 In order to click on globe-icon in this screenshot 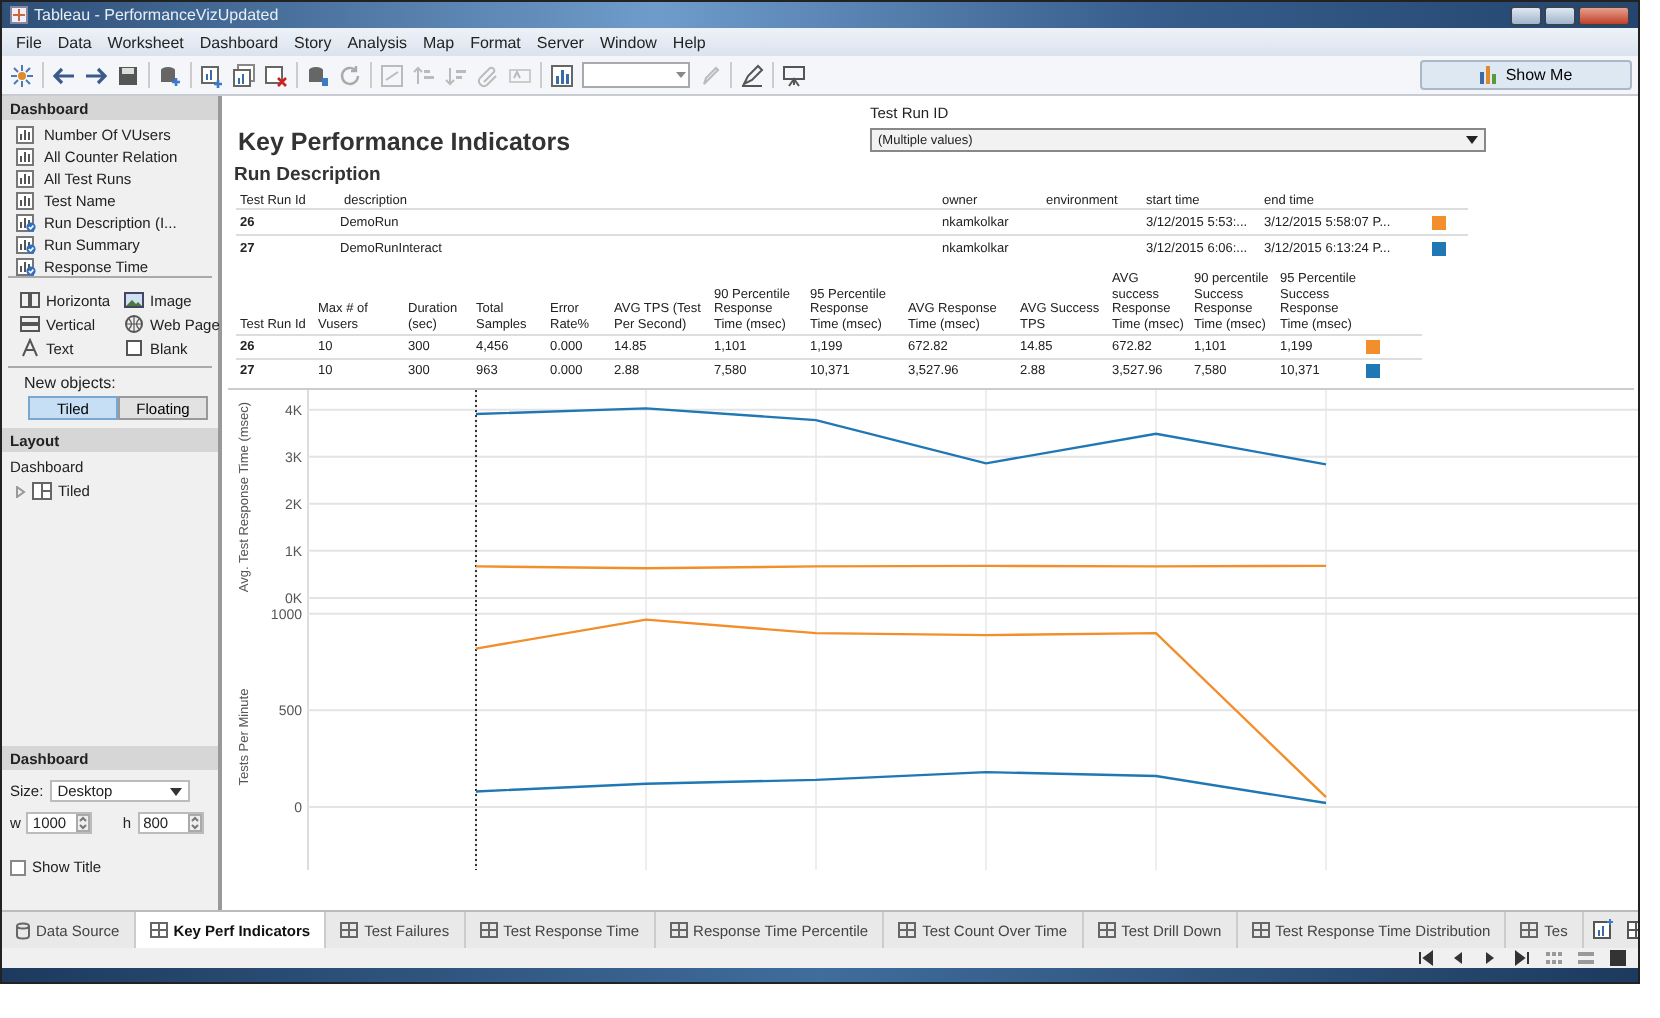, I will do `click(134, 324)`.